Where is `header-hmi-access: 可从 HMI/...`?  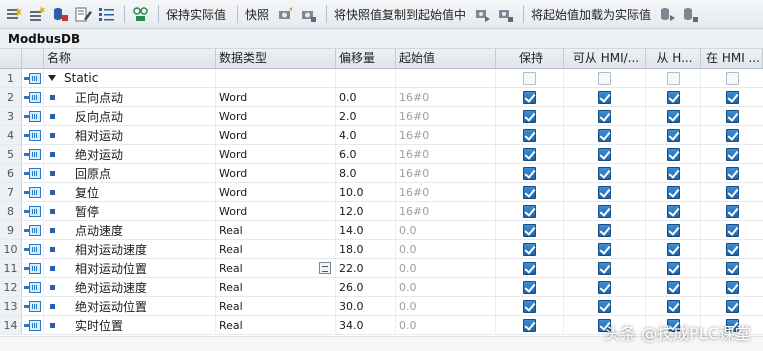
header-hmi-access: 可从 HMI/... is located at coordinates (605, 58).